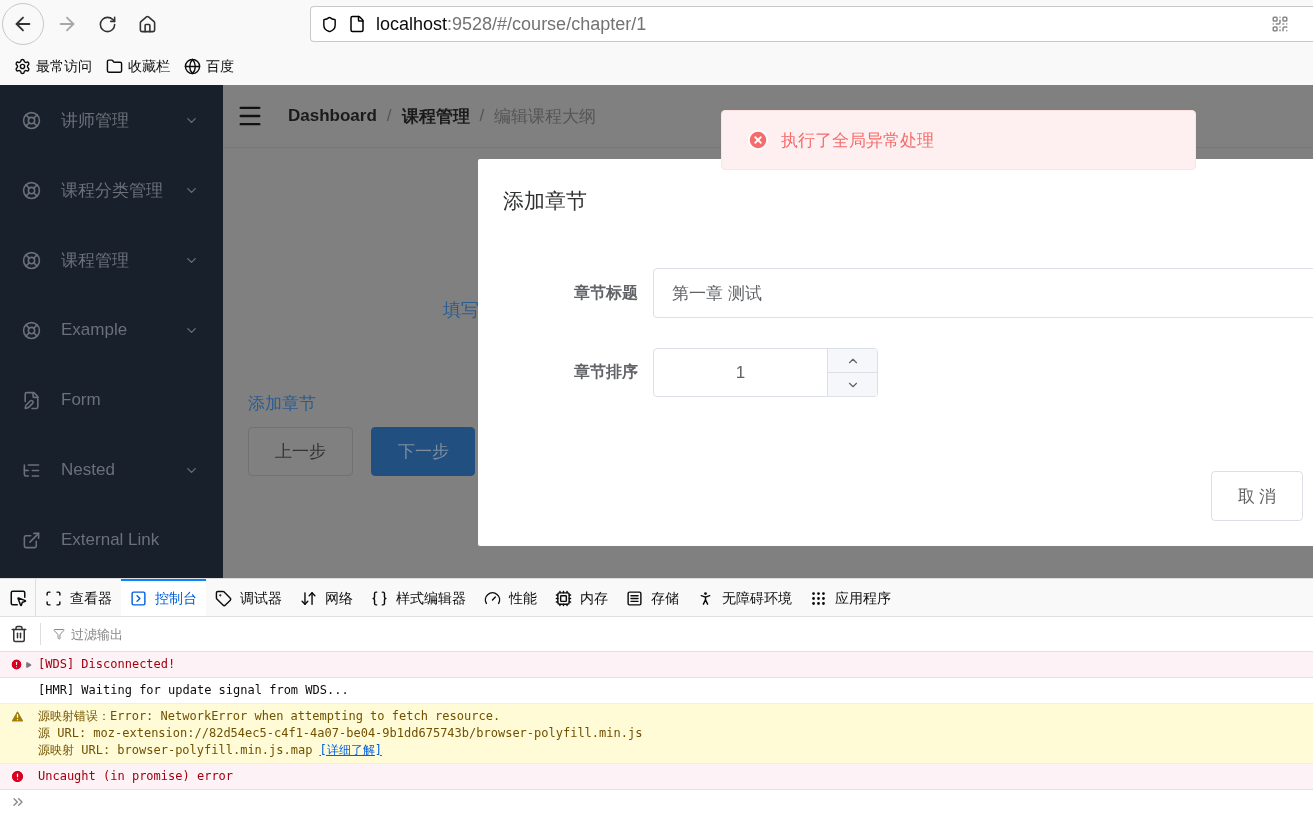 The image size is (1313, 838). Describe the element at coordinates (461, 310) in the screenshot. I see `step-title: 填写` at that location.